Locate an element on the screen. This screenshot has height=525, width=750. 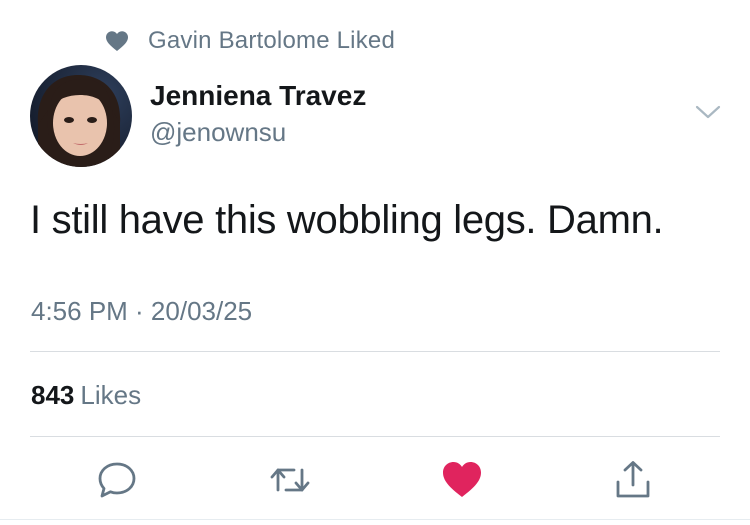
like-button is located at coordinates (462, 480).